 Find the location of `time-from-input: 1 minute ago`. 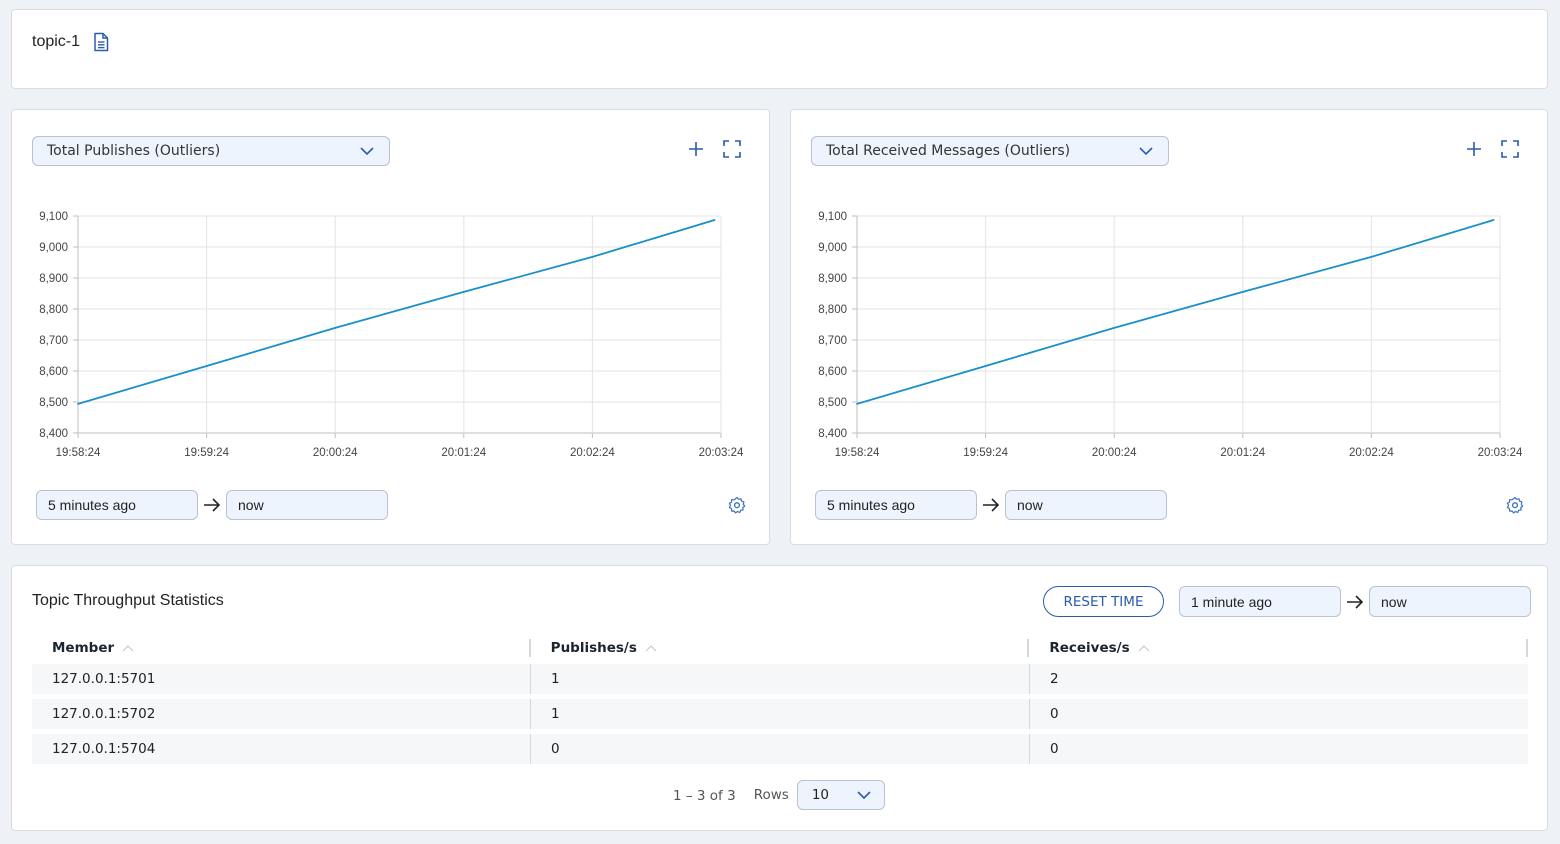

time-from-input: 1 minute ago is located at coordinates (1260, 601).